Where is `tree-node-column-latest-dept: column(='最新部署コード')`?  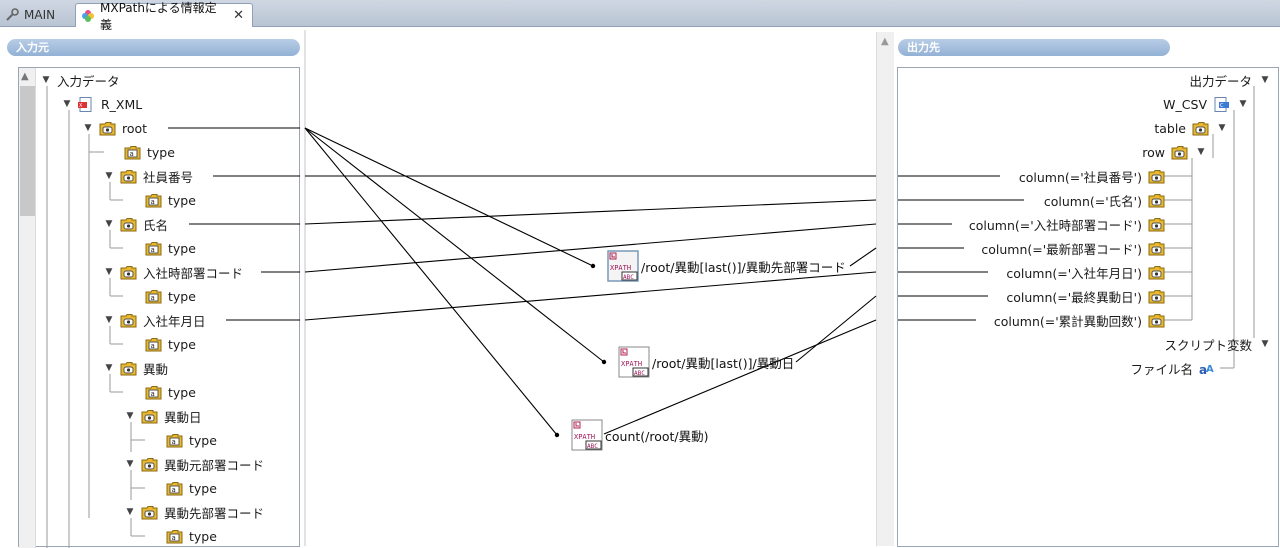 tree-node-column-latest-dept: column(='最新部署コード') is located at coordinates (1073, 248).